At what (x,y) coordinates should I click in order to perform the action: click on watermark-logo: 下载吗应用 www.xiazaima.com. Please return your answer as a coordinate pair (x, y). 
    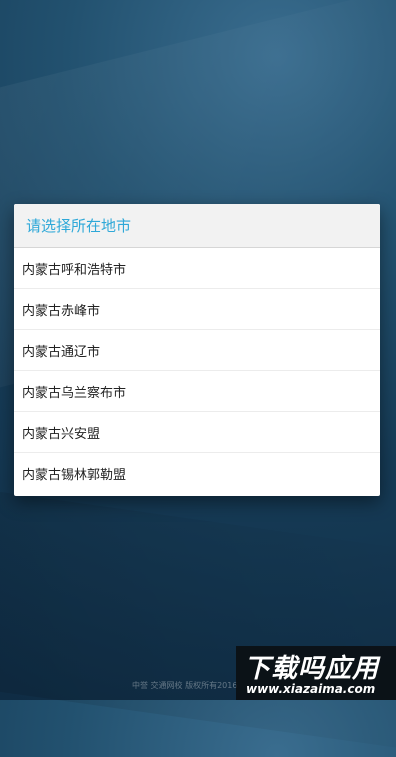
    Looking at the image, I should click on (316, 673).